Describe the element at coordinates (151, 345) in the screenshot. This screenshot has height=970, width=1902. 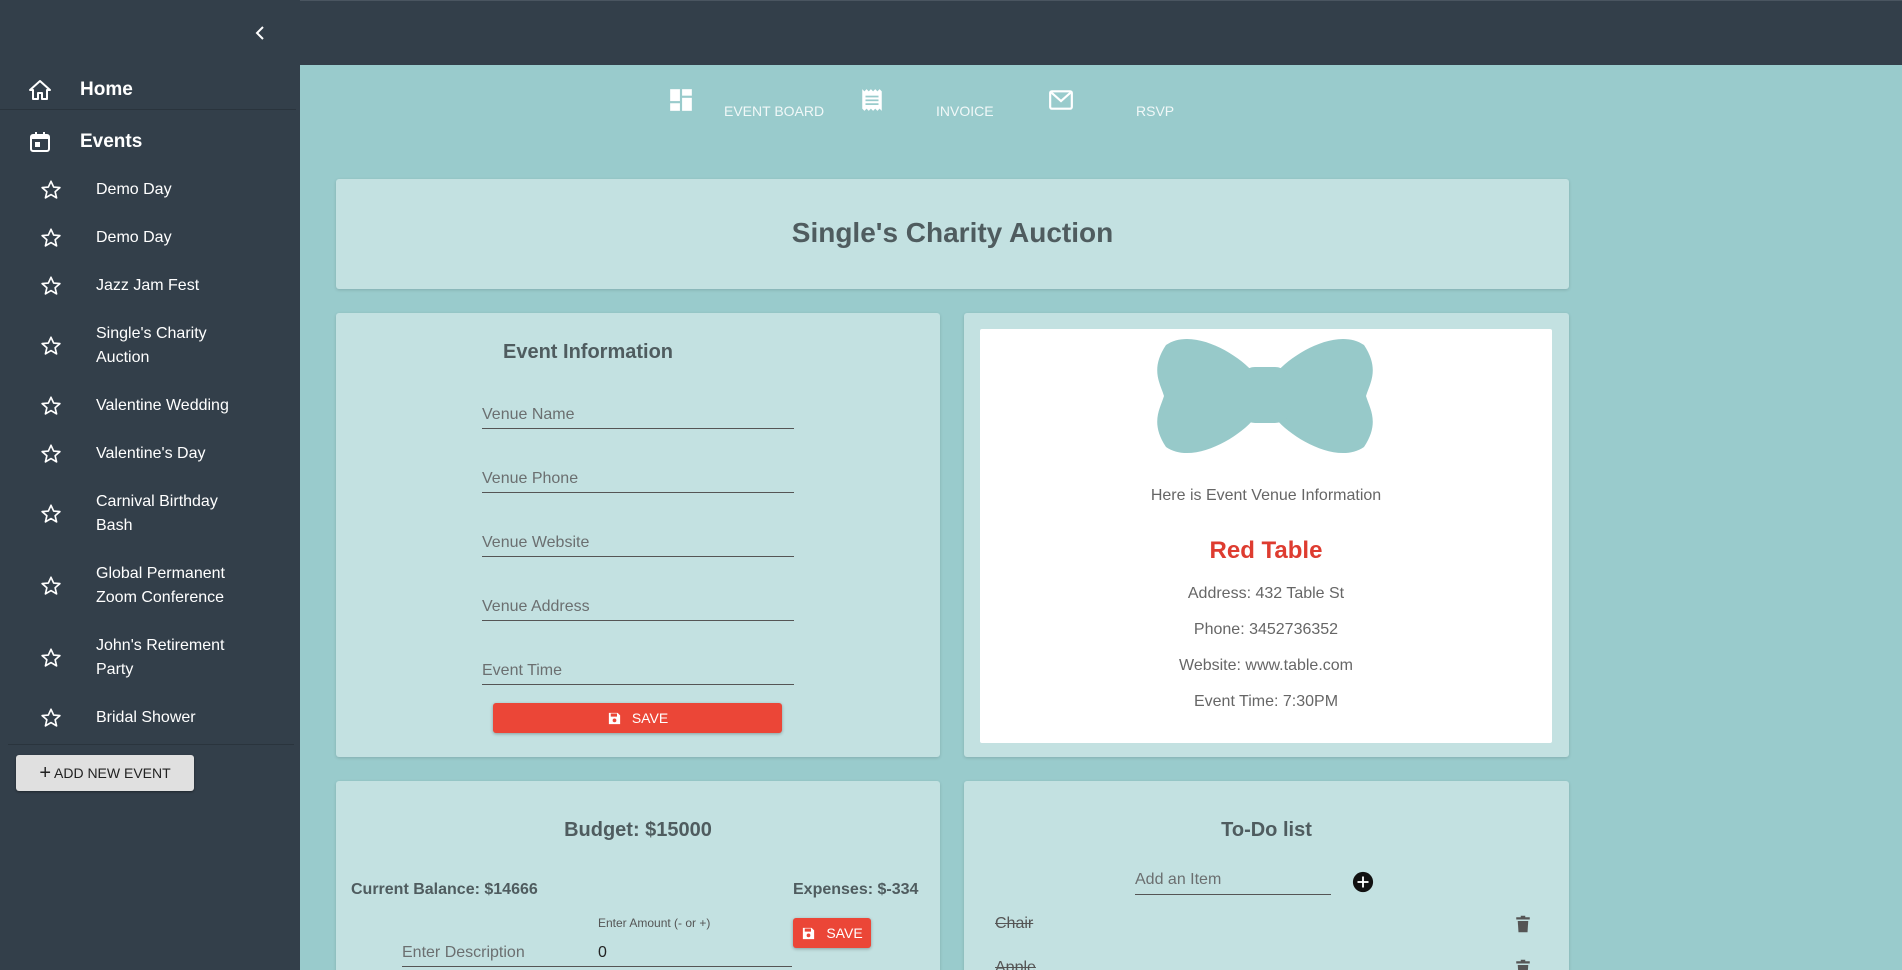
I see `sidebar-event-label: Single's Charity Auction` at that location.